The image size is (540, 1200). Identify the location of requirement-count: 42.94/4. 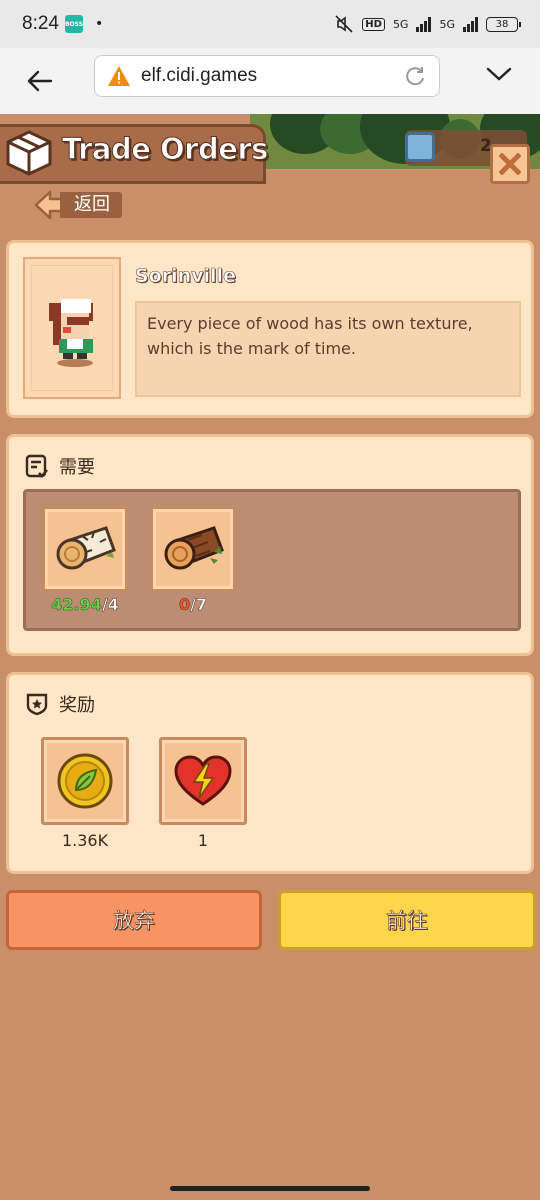
(85, 605).